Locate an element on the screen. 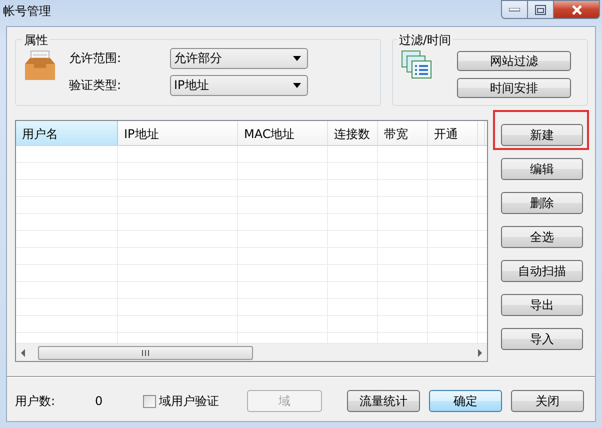  column-header: 用户名 is located at coordinates (67, 133).